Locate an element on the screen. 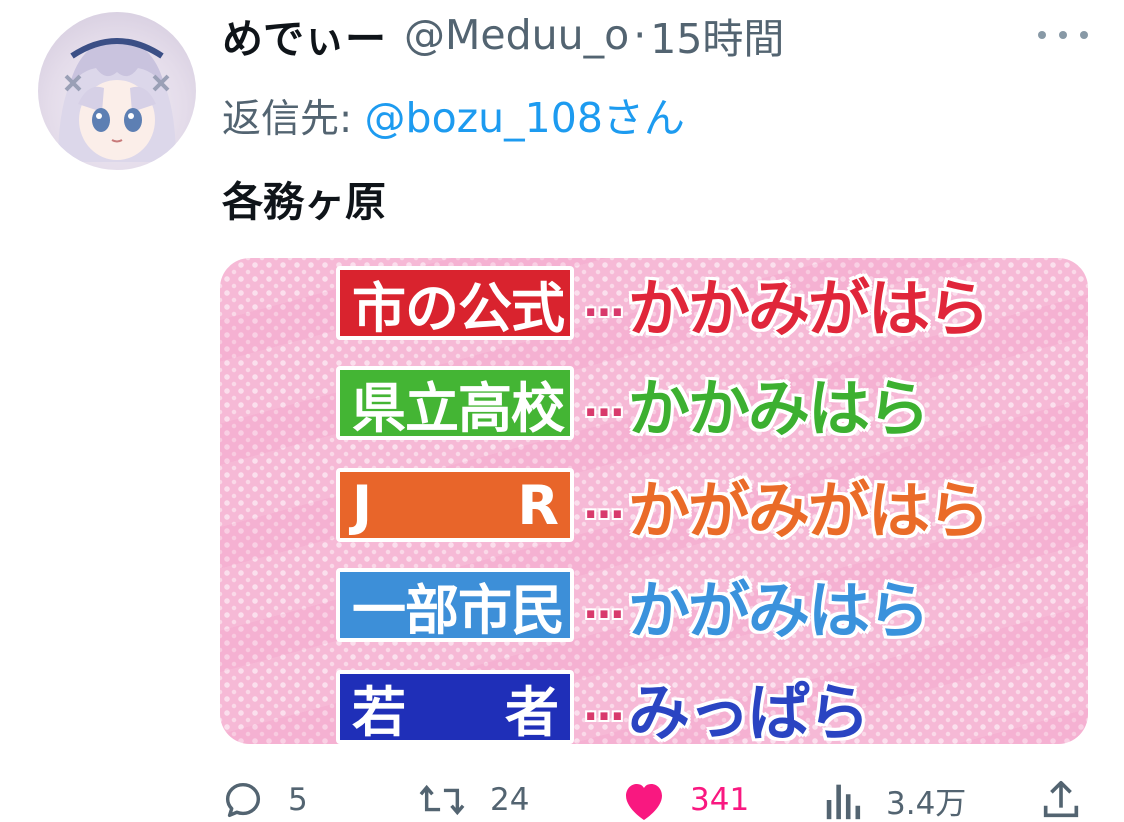 Image resolution: width=1124 pixels, height=822 pixels. row-tag: 市の公式 is located at coordinates (455, 303).